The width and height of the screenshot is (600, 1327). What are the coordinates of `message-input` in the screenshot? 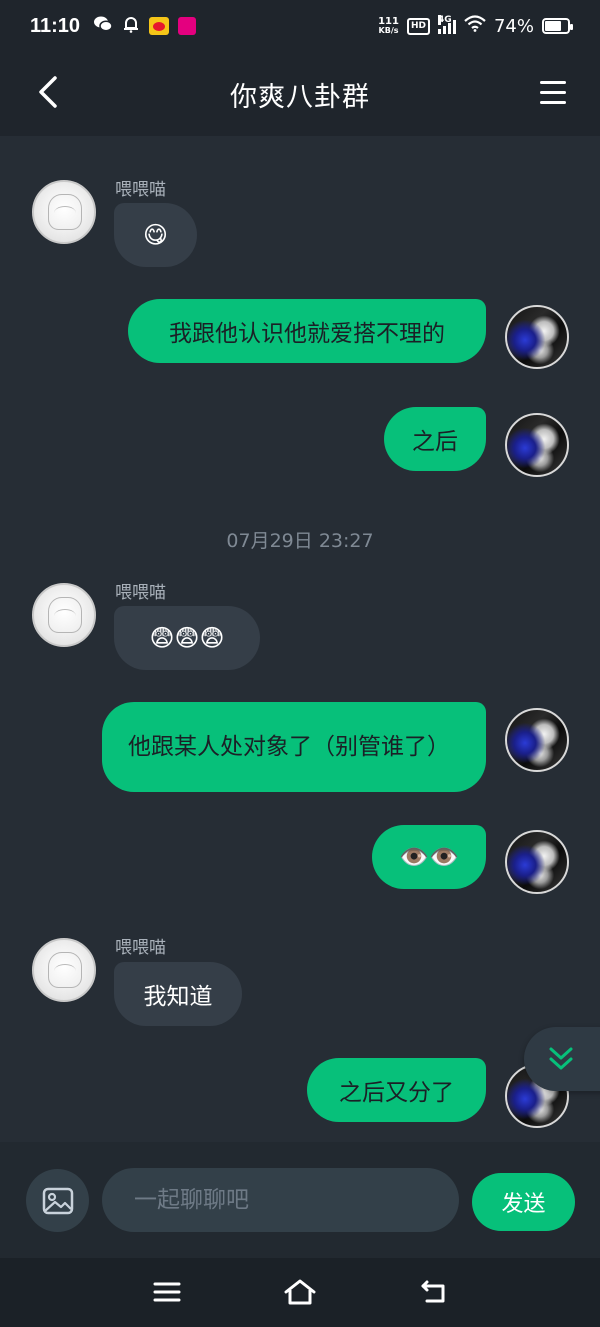 It's located at (280, 1200).